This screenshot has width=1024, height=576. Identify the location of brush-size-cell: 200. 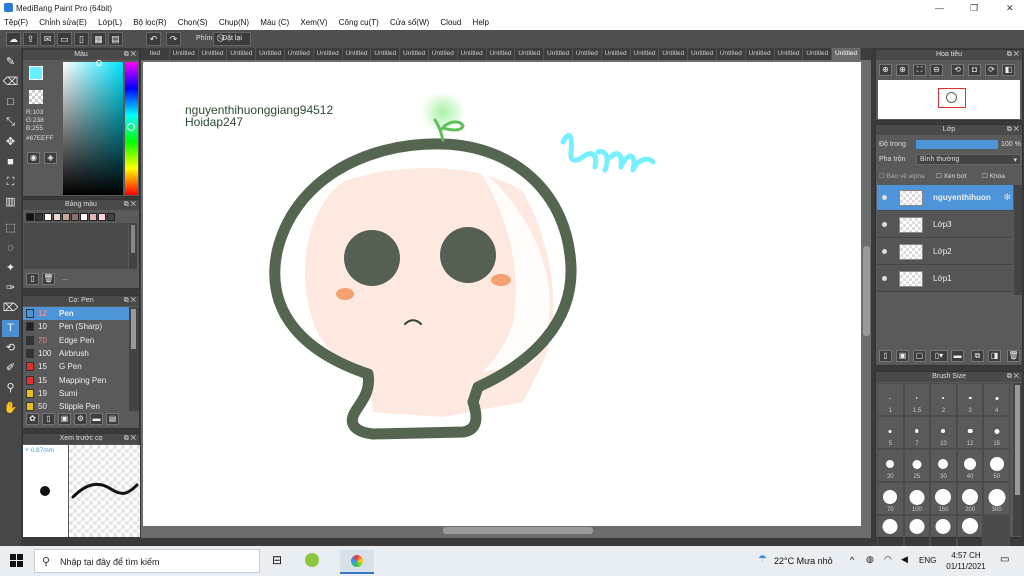
(970, 498).